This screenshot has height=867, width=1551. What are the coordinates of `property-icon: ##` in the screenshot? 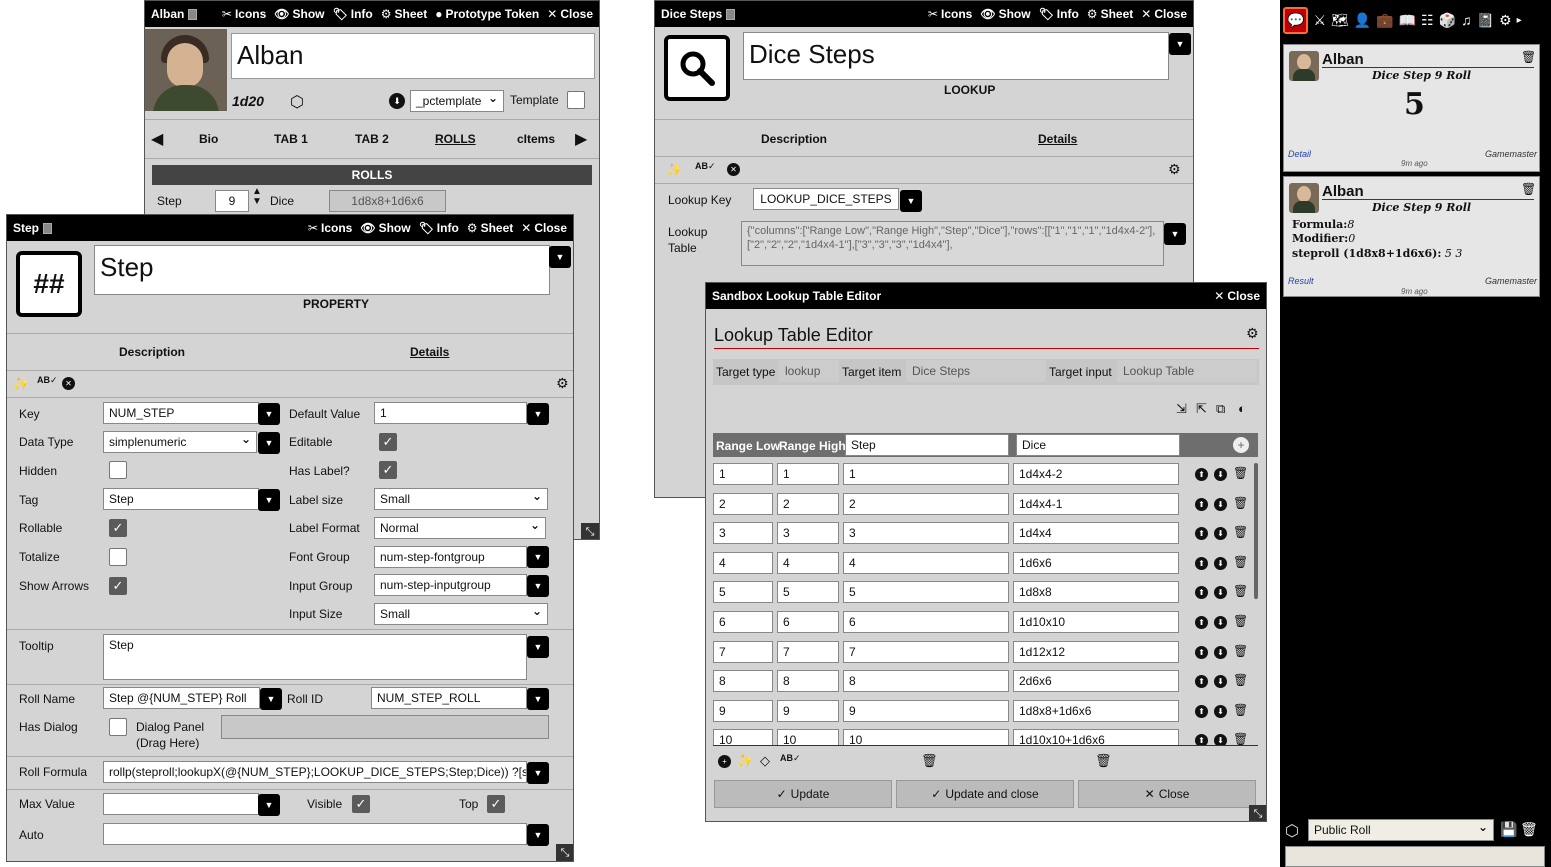 It's located at (49, 284).